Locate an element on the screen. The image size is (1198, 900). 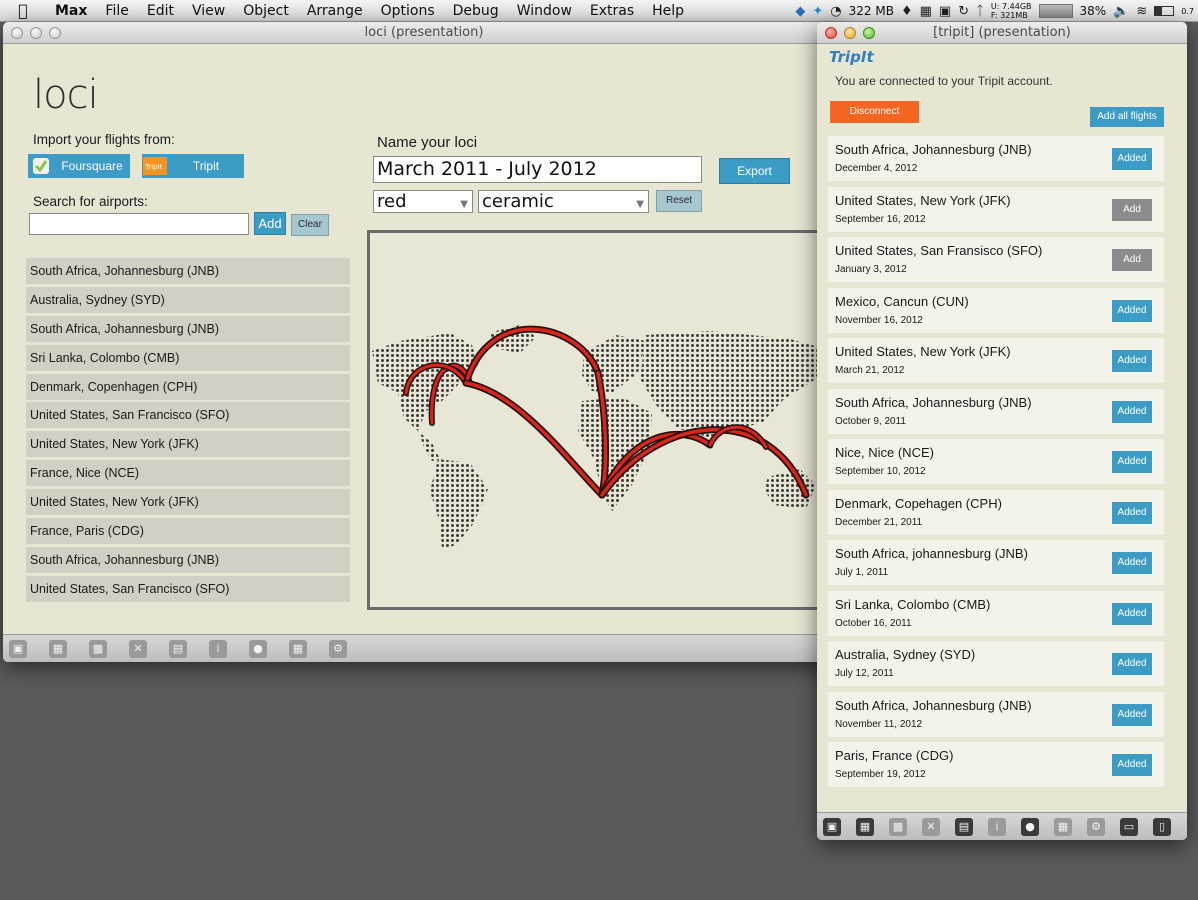
export-button: Export is located at coordinates (754, 171).